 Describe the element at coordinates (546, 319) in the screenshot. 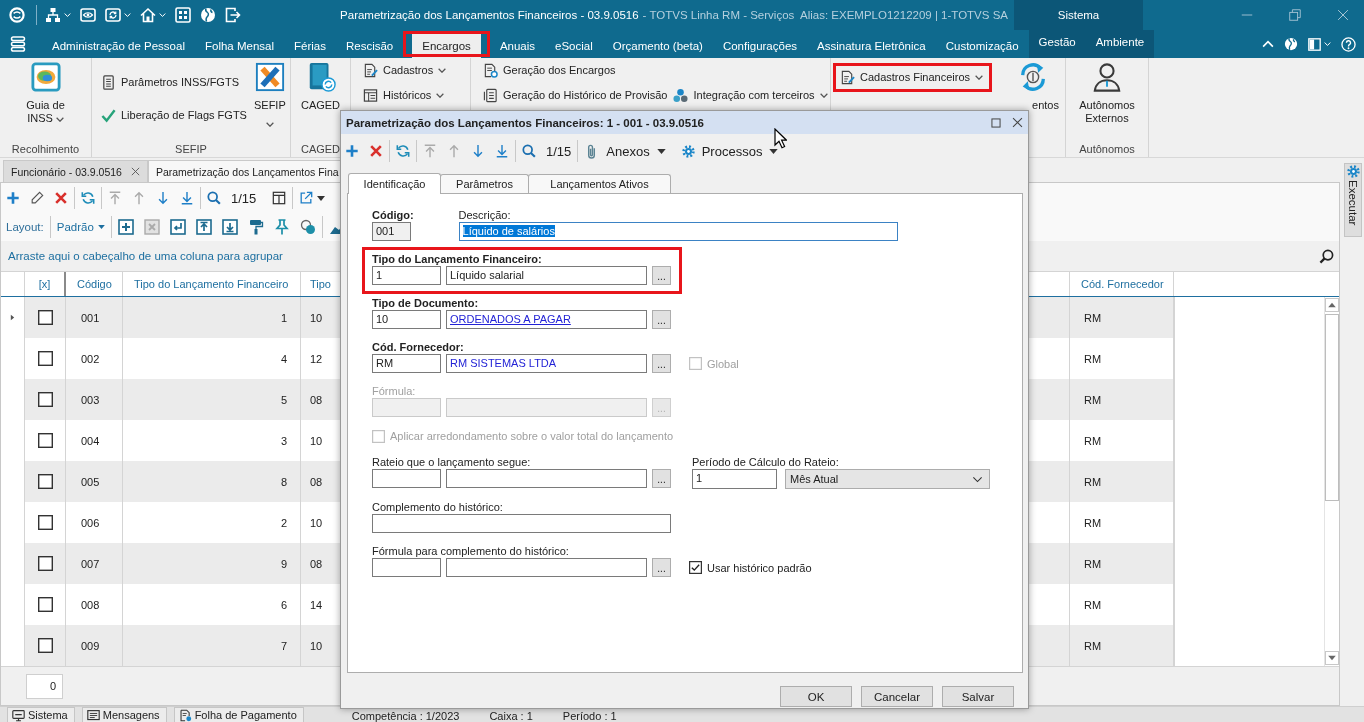

I see `description-field: ORDENADOS A PAGAR` at that location.